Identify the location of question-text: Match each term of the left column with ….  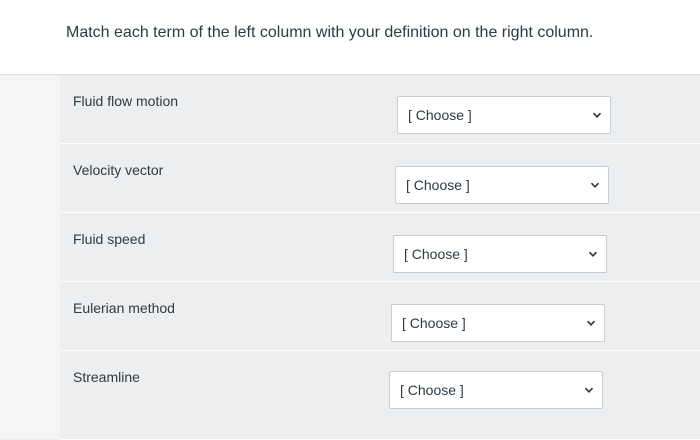
(330, 32).